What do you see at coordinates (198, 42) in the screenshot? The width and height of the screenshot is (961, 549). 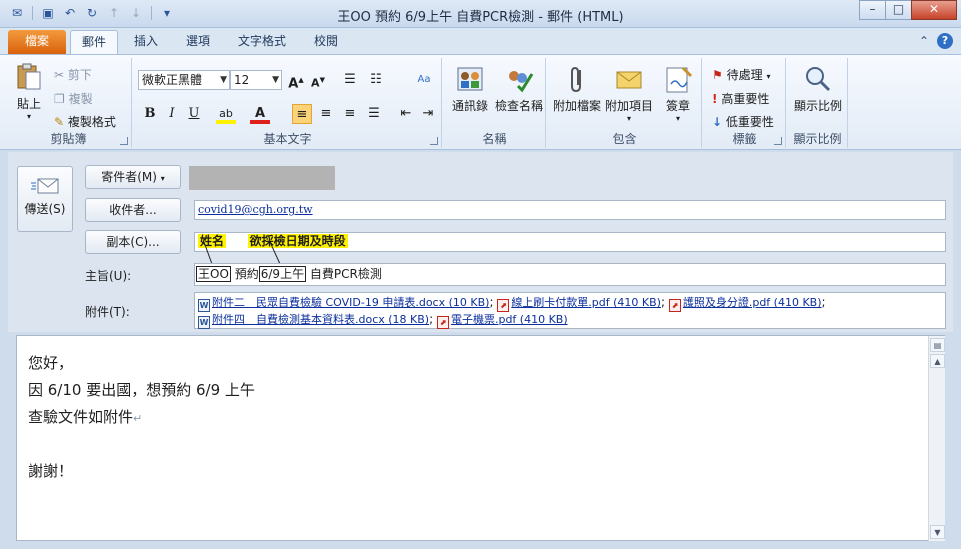 I see `tab-options: 選項` at bounding box center [198, 42].